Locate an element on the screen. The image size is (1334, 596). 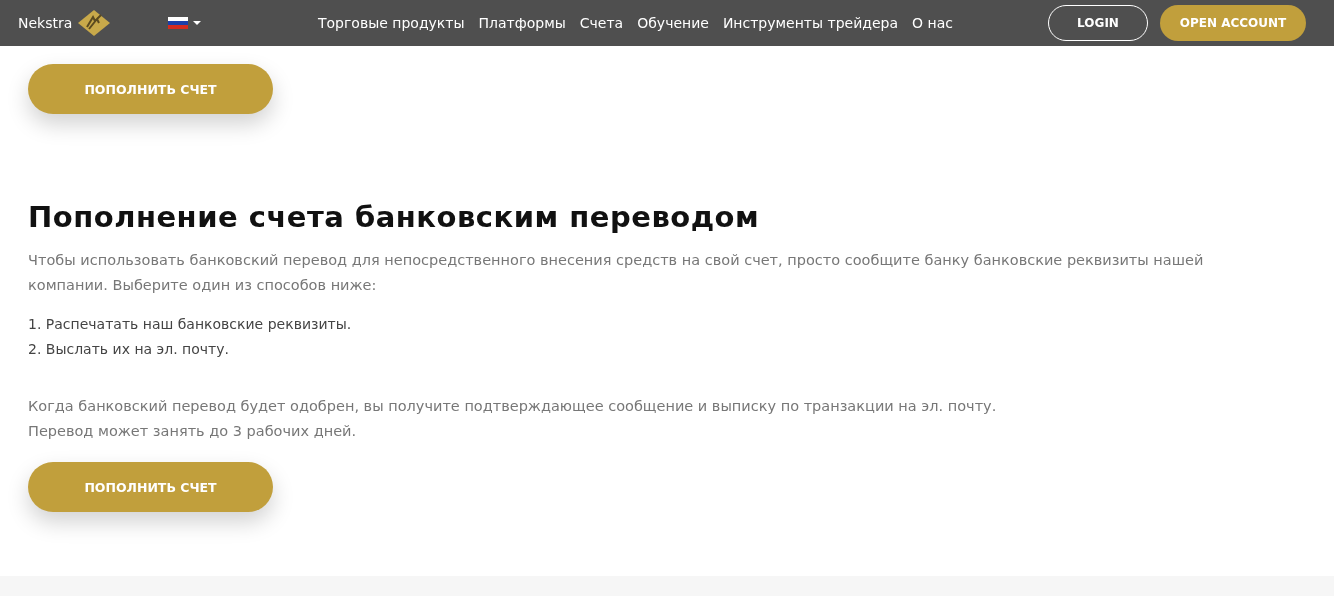
note-line: Когда банковский перевод будет одобрен, вы получите подтверждающее сообщение и выписку по транзакции на эл. почту. is located at coordinates (513, 406).